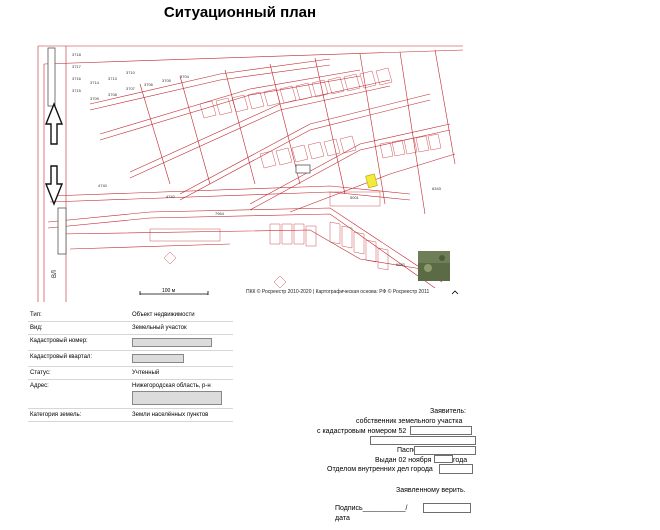 The width and height of the screenshot is (660, 530). I want to click on address-text: Нижегородская область, р-н, so click(171, 386).